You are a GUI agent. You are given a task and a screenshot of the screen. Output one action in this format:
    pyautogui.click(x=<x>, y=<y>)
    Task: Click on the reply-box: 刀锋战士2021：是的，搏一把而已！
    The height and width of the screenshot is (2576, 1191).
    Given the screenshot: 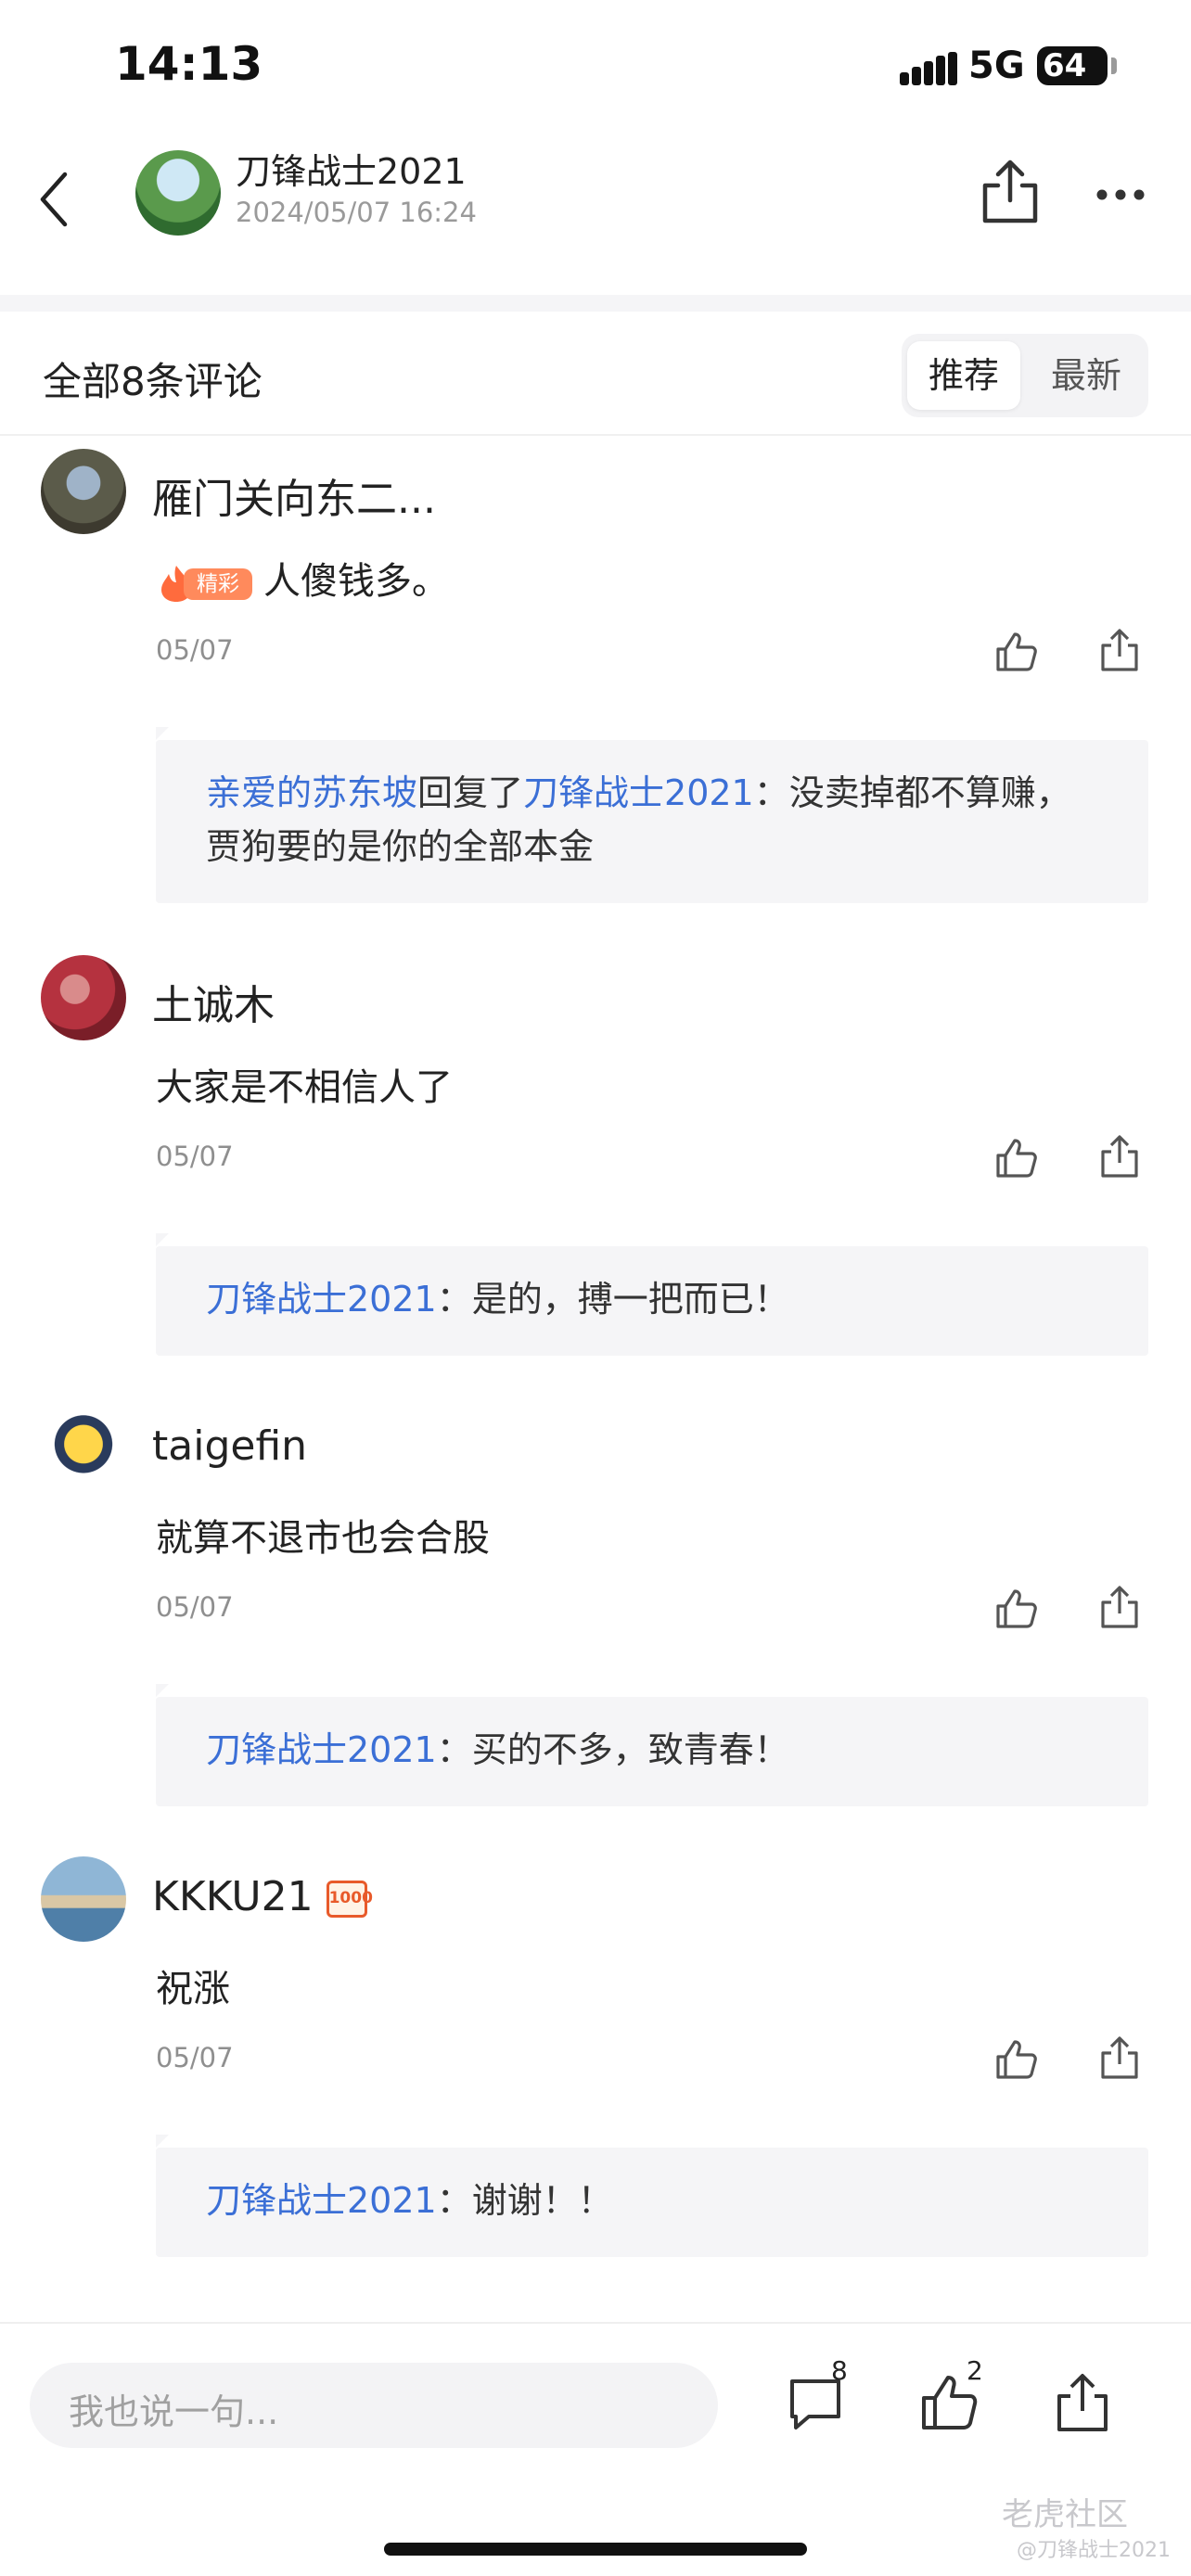 What is the action you would take?
    pyautogui.click(x=652, y=1301)
    